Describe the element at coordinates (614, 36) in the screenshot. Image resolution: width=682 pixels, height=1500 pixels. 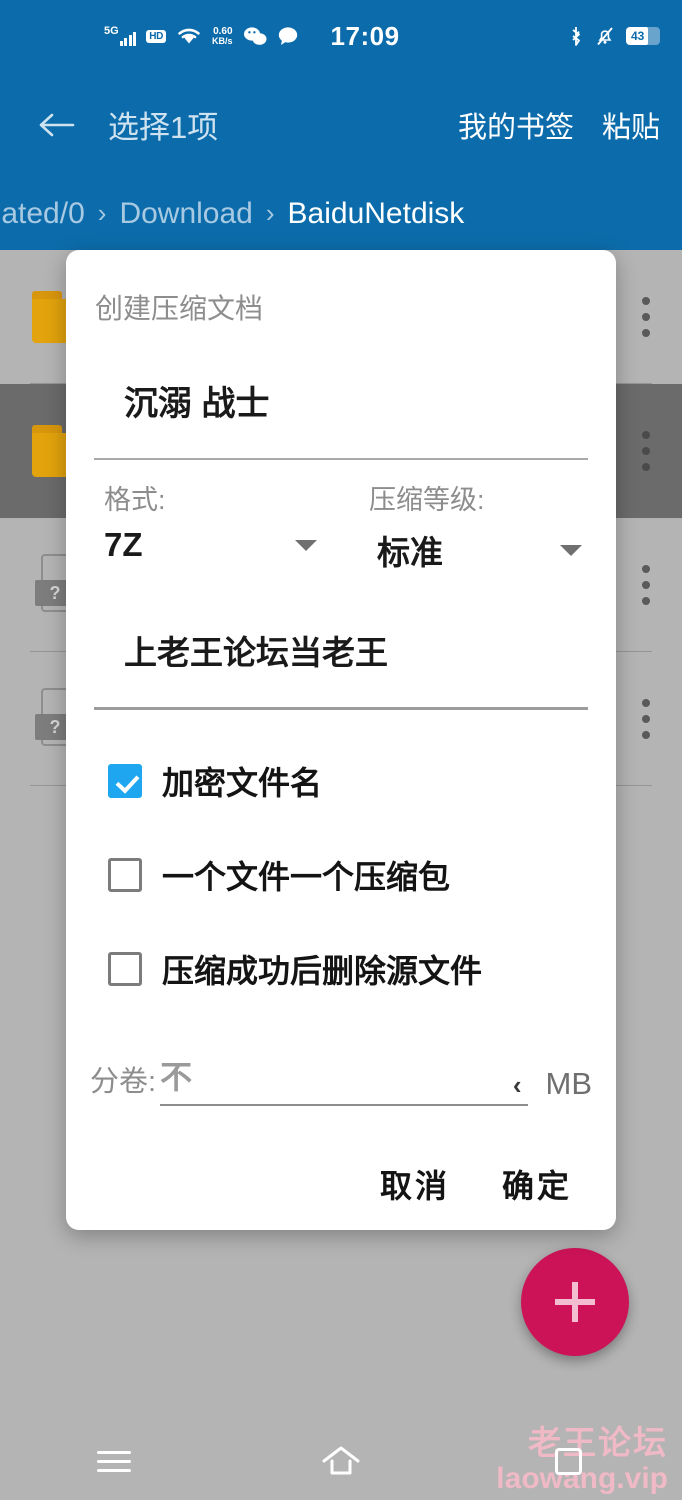
I see `status-bar-right: 43` at that location.